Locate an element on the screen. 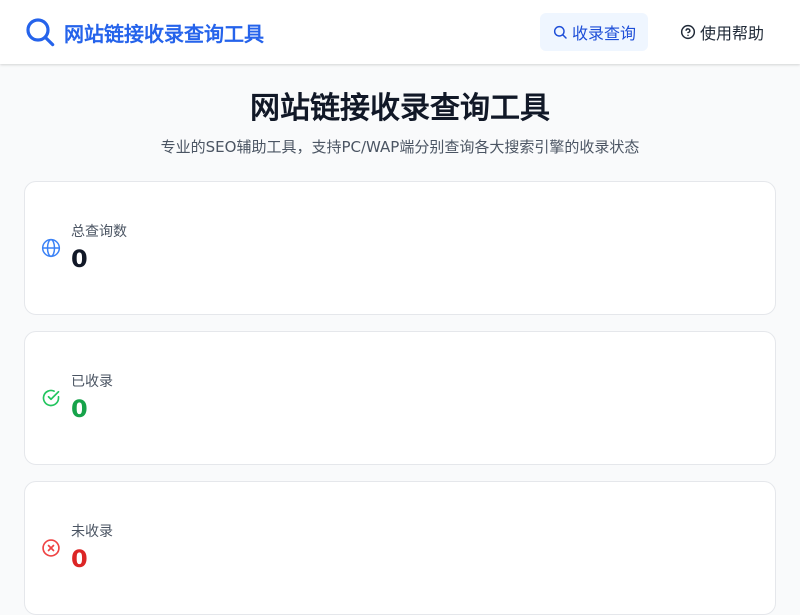 The width and height of the screenshot is (800, 615). nav-search-button: 收录查询 is located at coordinates (593, 32).